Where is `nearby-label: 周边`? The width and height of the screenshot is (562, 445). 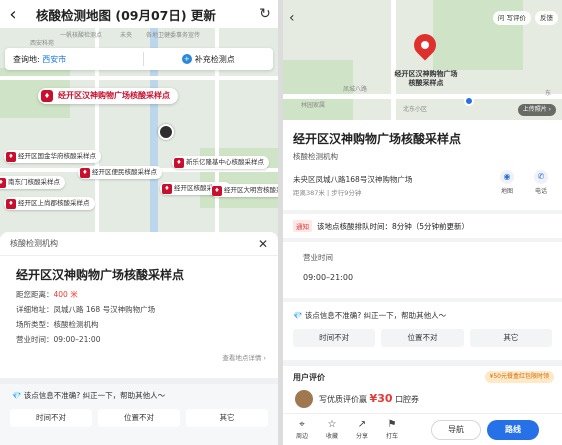
nearby-label: 周边 is located at coordinates (301, 436).